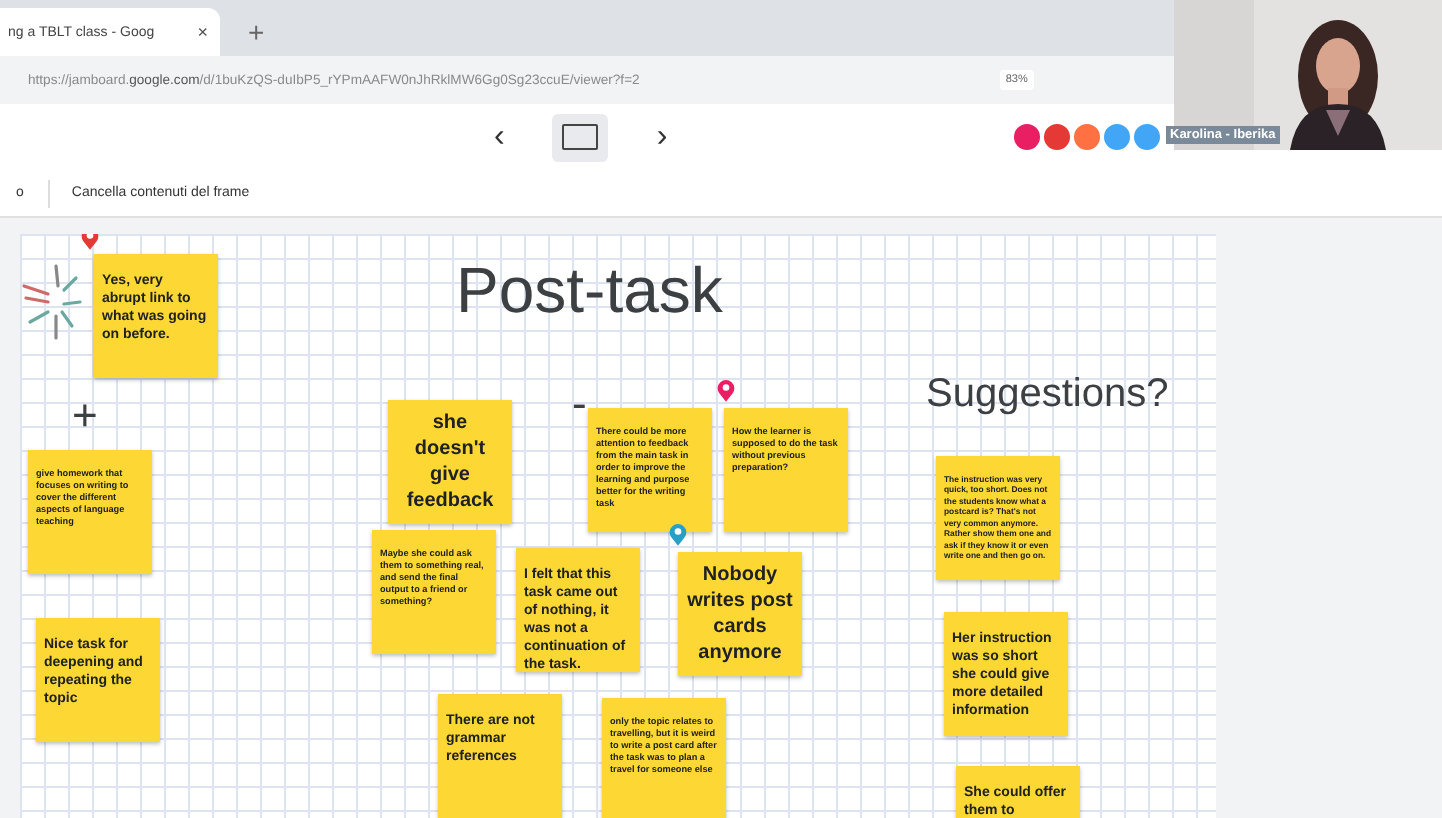 This screenshot has height=818, width=1442. What do you see at coordinates (579, 404) in the screenshot?
I see `board-heading: -` at bounding box center [579, 404].